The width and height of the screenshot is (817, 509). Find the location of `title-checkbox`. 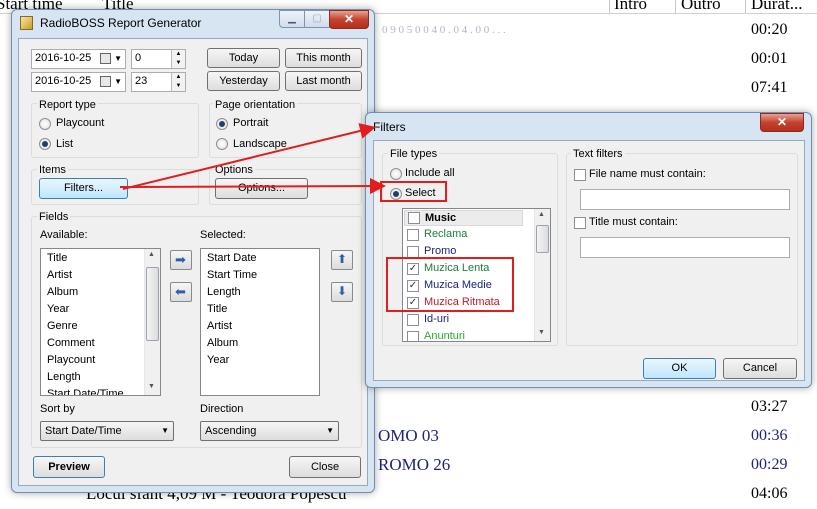

title-checkbox is located at coordinates (580, 223).